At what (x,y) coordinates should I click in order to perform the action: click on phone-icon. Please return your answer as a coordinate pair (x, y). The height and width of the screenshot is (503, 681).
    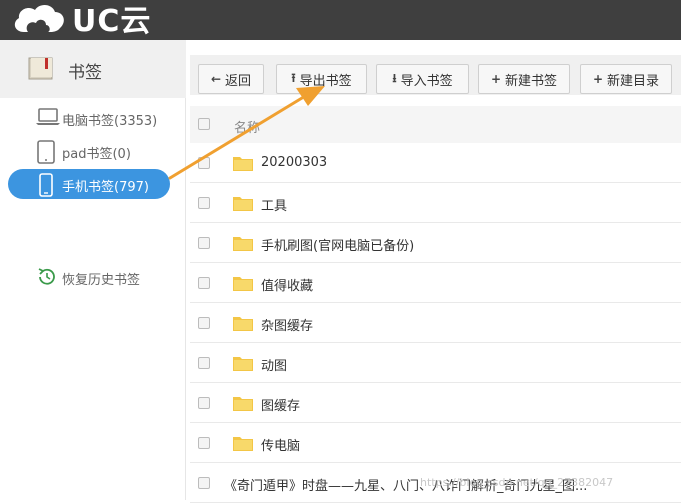
    Looking at the image, I should click on (46, 187).